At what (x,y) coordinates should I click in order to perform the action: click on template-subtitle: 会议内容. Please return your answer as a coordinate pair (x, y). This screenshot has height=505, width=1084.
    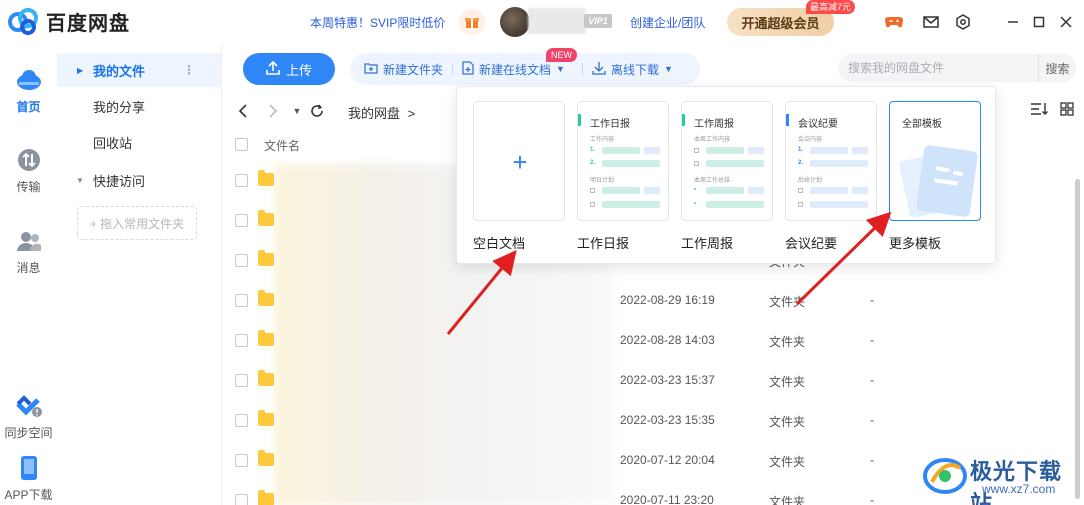
    Looking at the image, I should click on (810, 140).